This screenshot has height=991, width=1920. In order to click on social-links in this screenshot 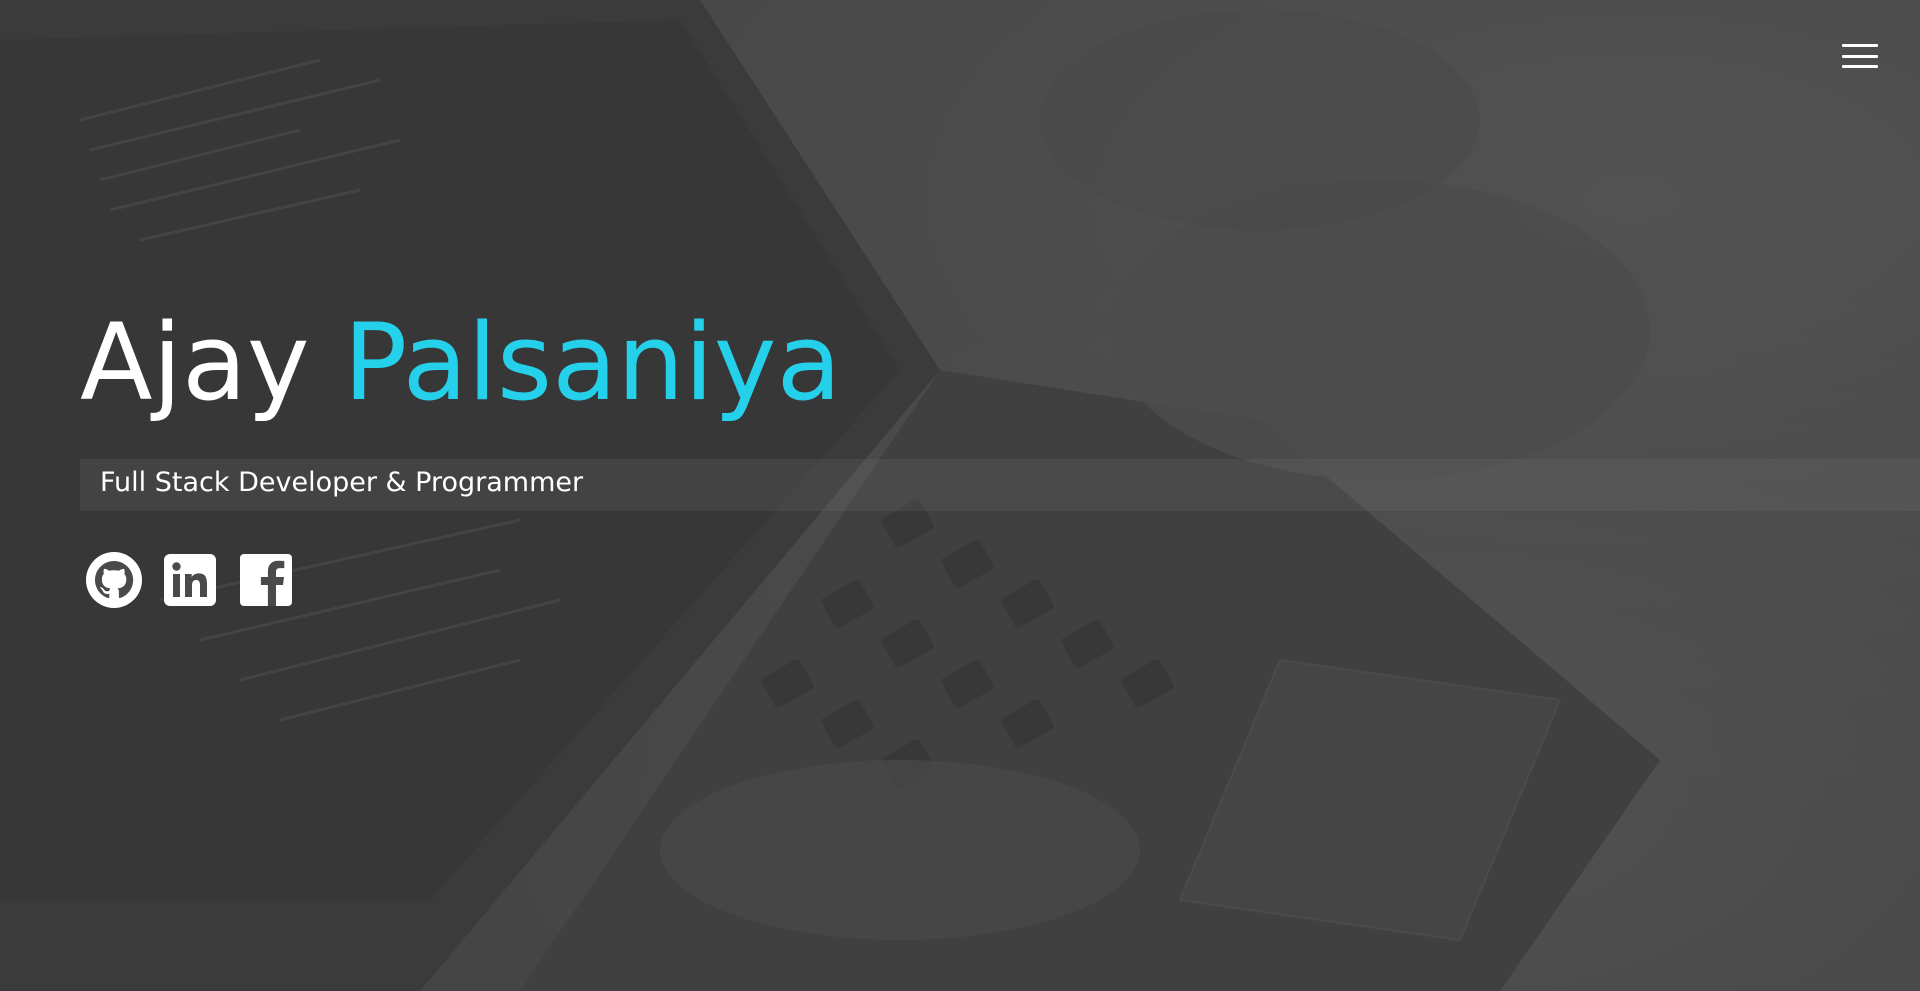, I will do `click(190, 580)`.